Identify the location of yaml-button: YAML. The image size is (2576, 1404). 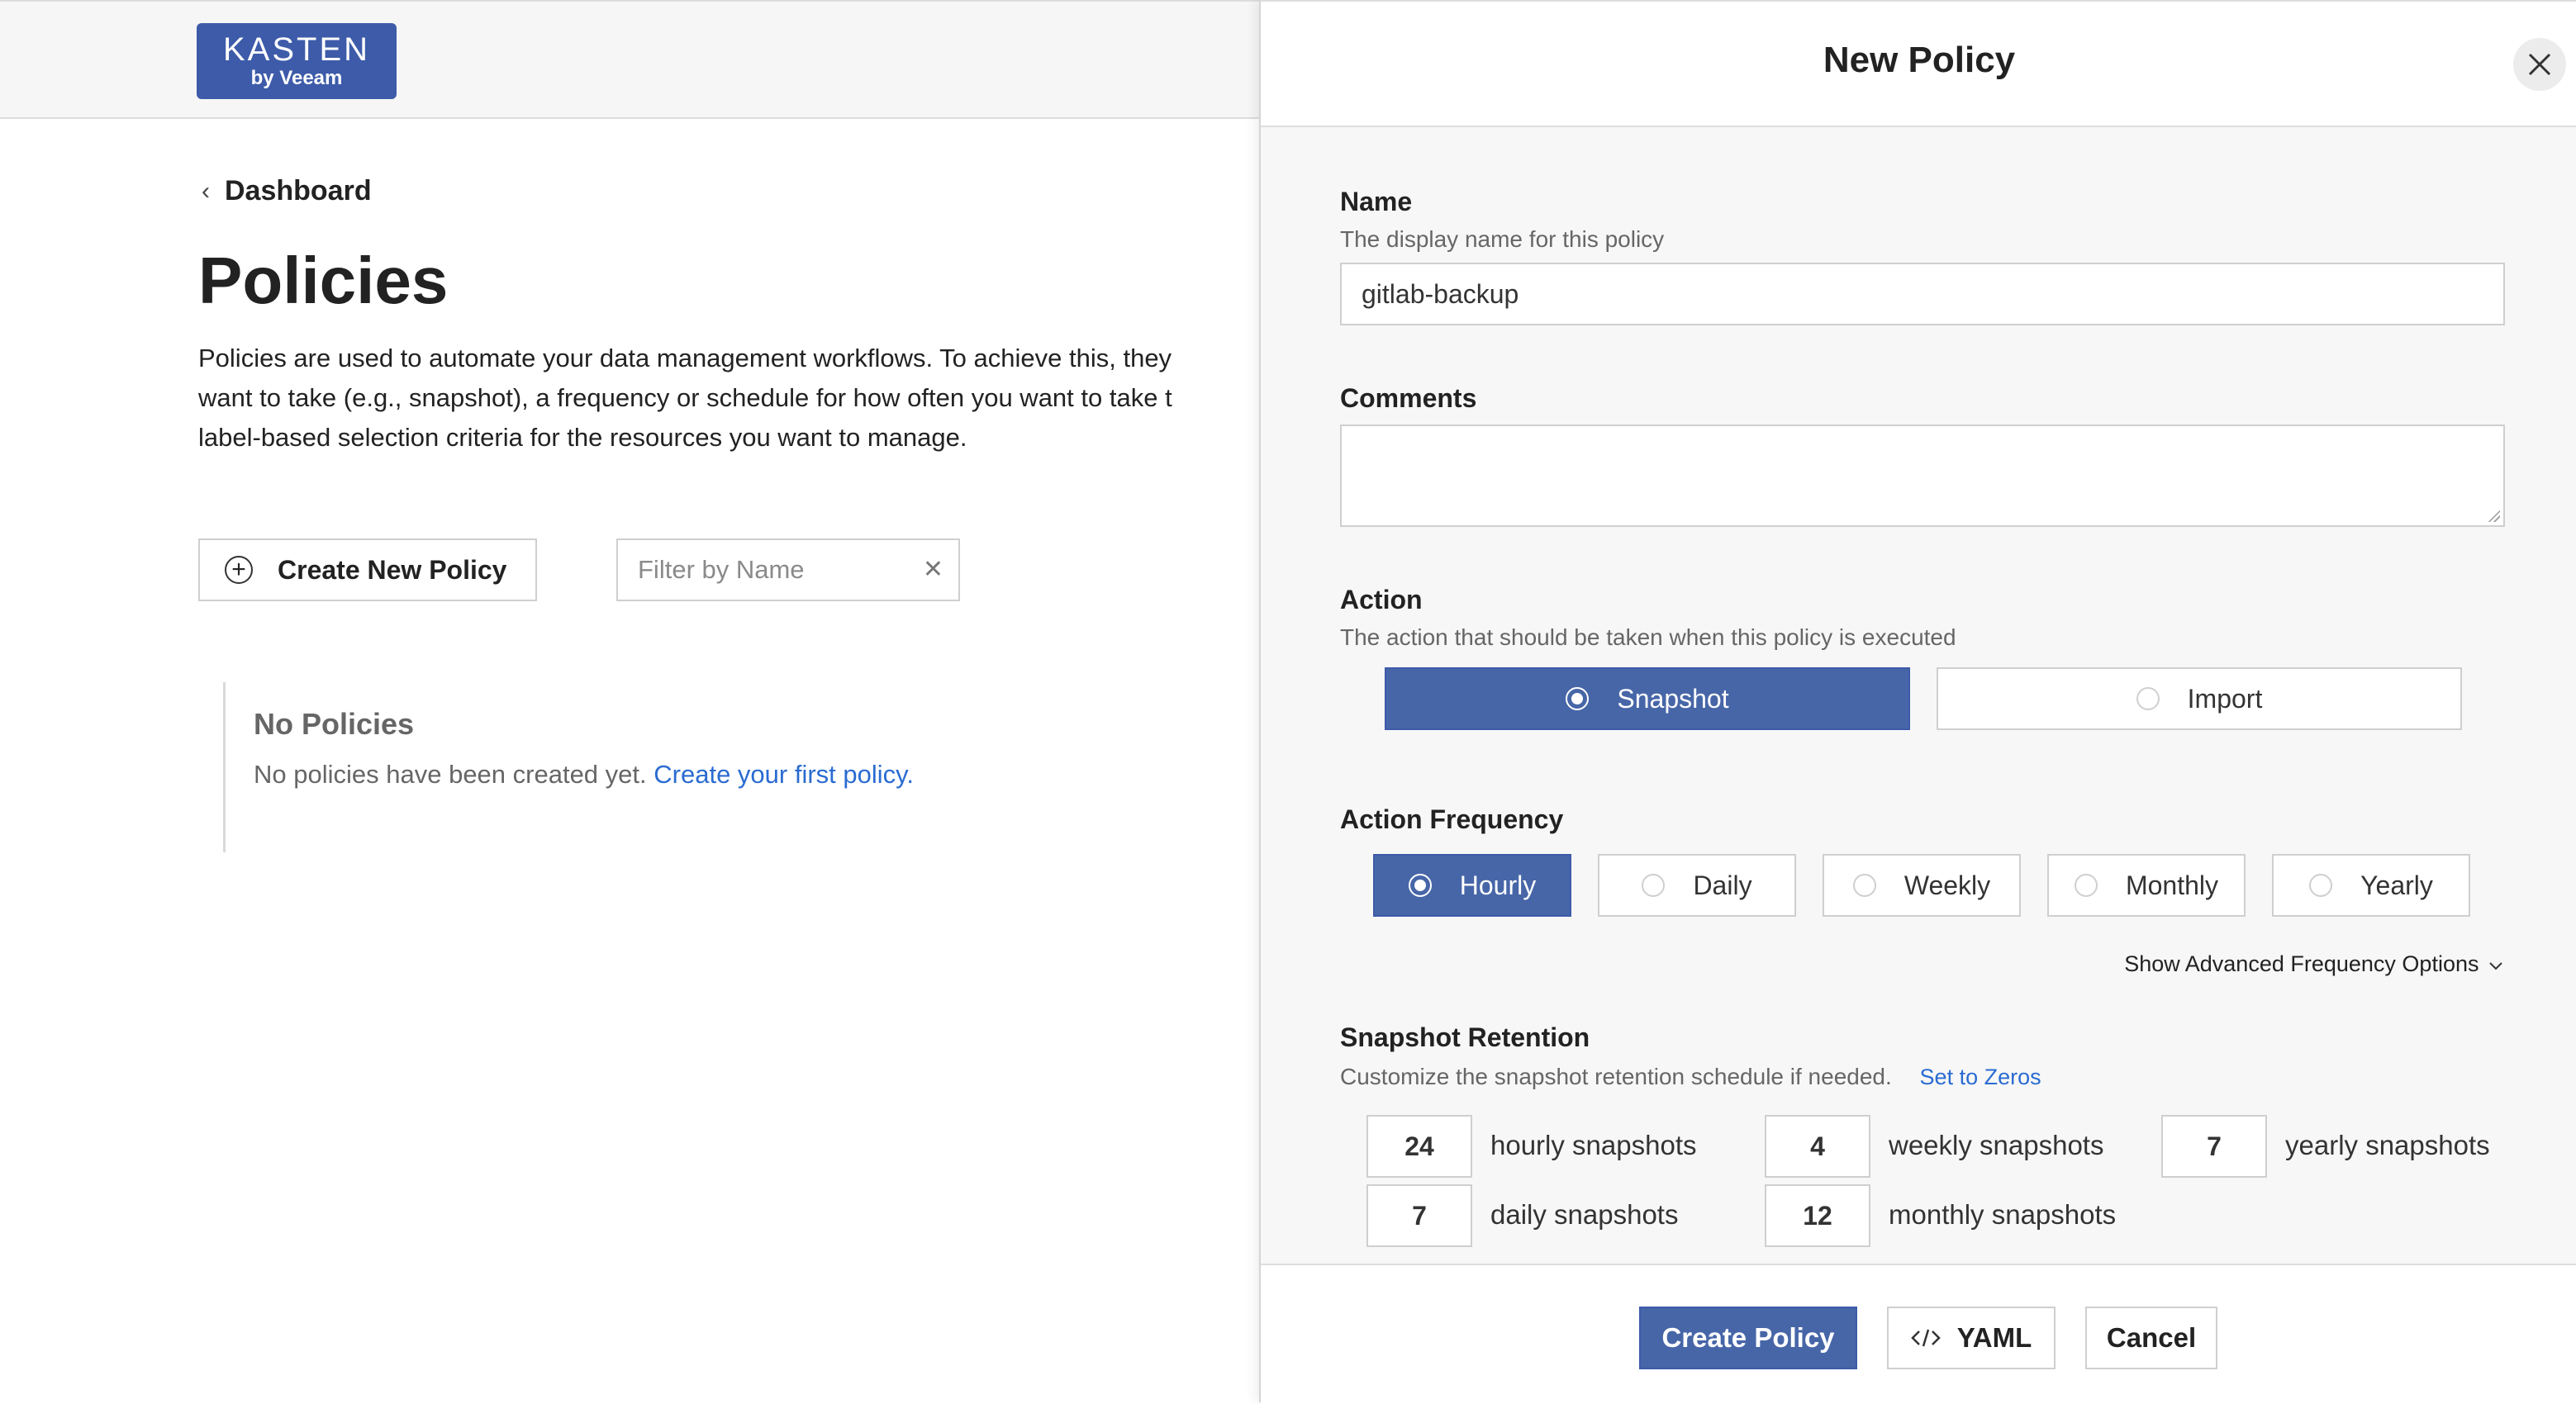
(1971, 1338).